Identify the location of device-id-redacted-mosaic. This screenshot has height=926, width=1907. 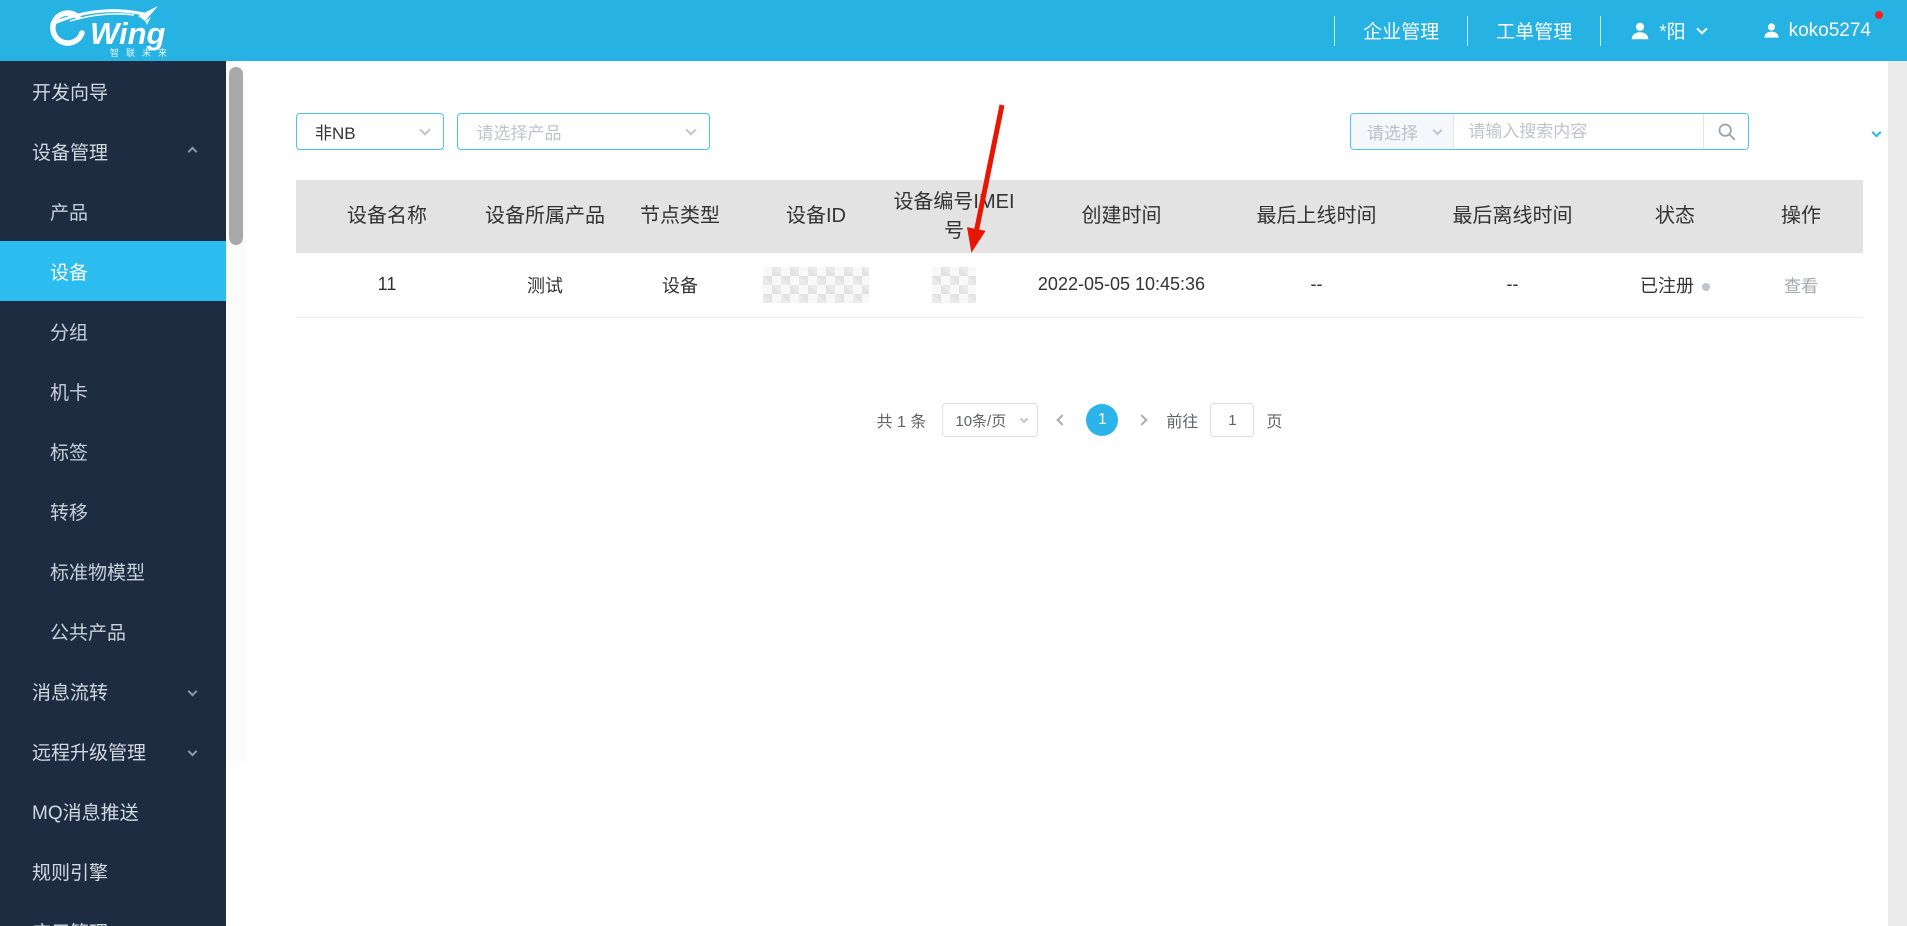
(816, 284).